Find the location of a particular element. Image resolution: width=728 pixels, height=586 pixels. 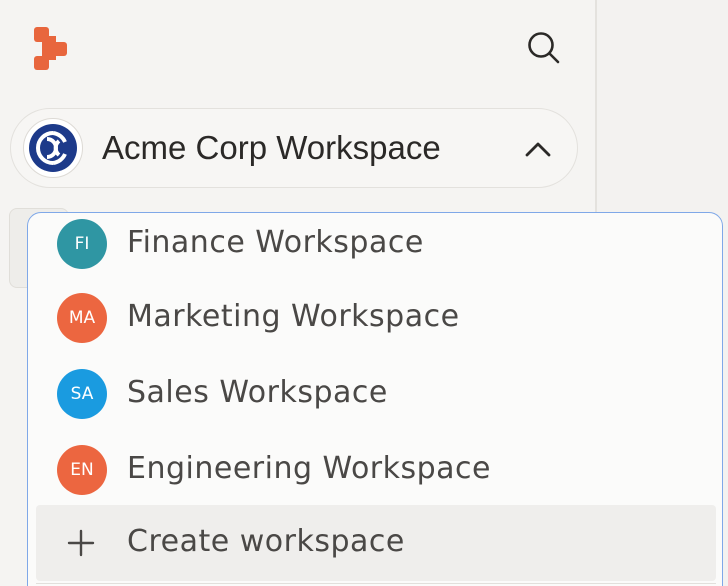

workspace-logo-icon is located at coordinates (53, 148).